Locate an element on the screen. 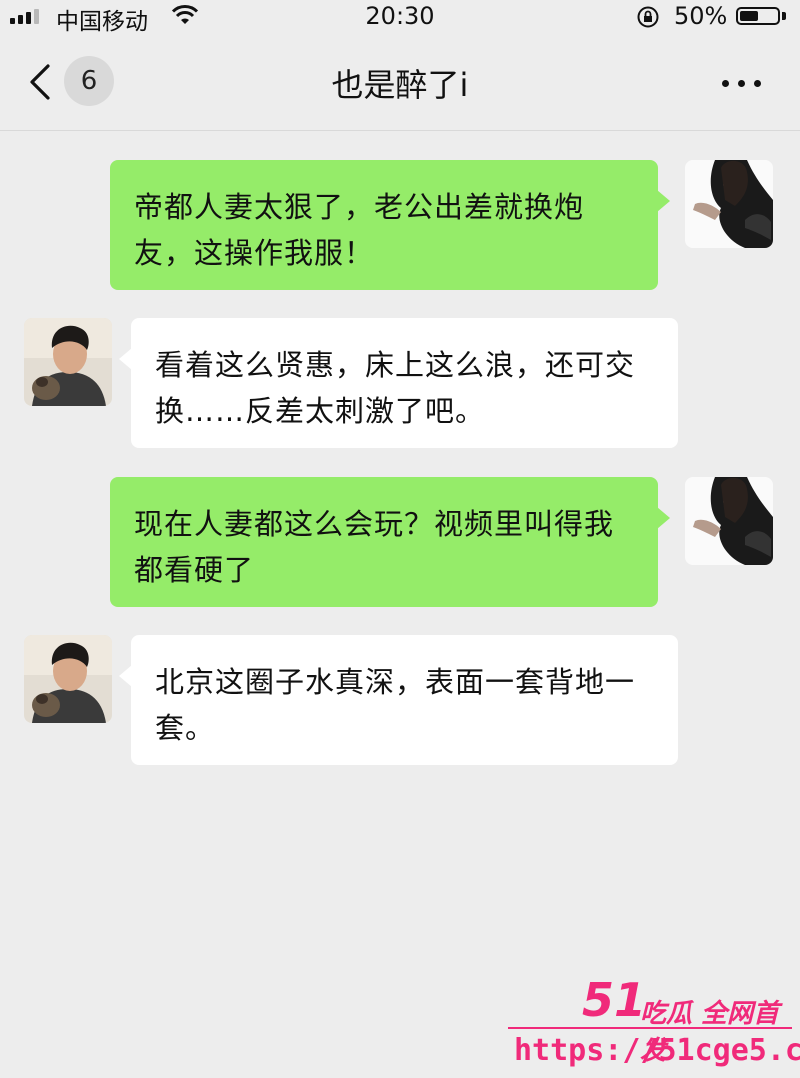 This screenshot has width=800, height=1078. battery-level is located at coordinates (749, 16).